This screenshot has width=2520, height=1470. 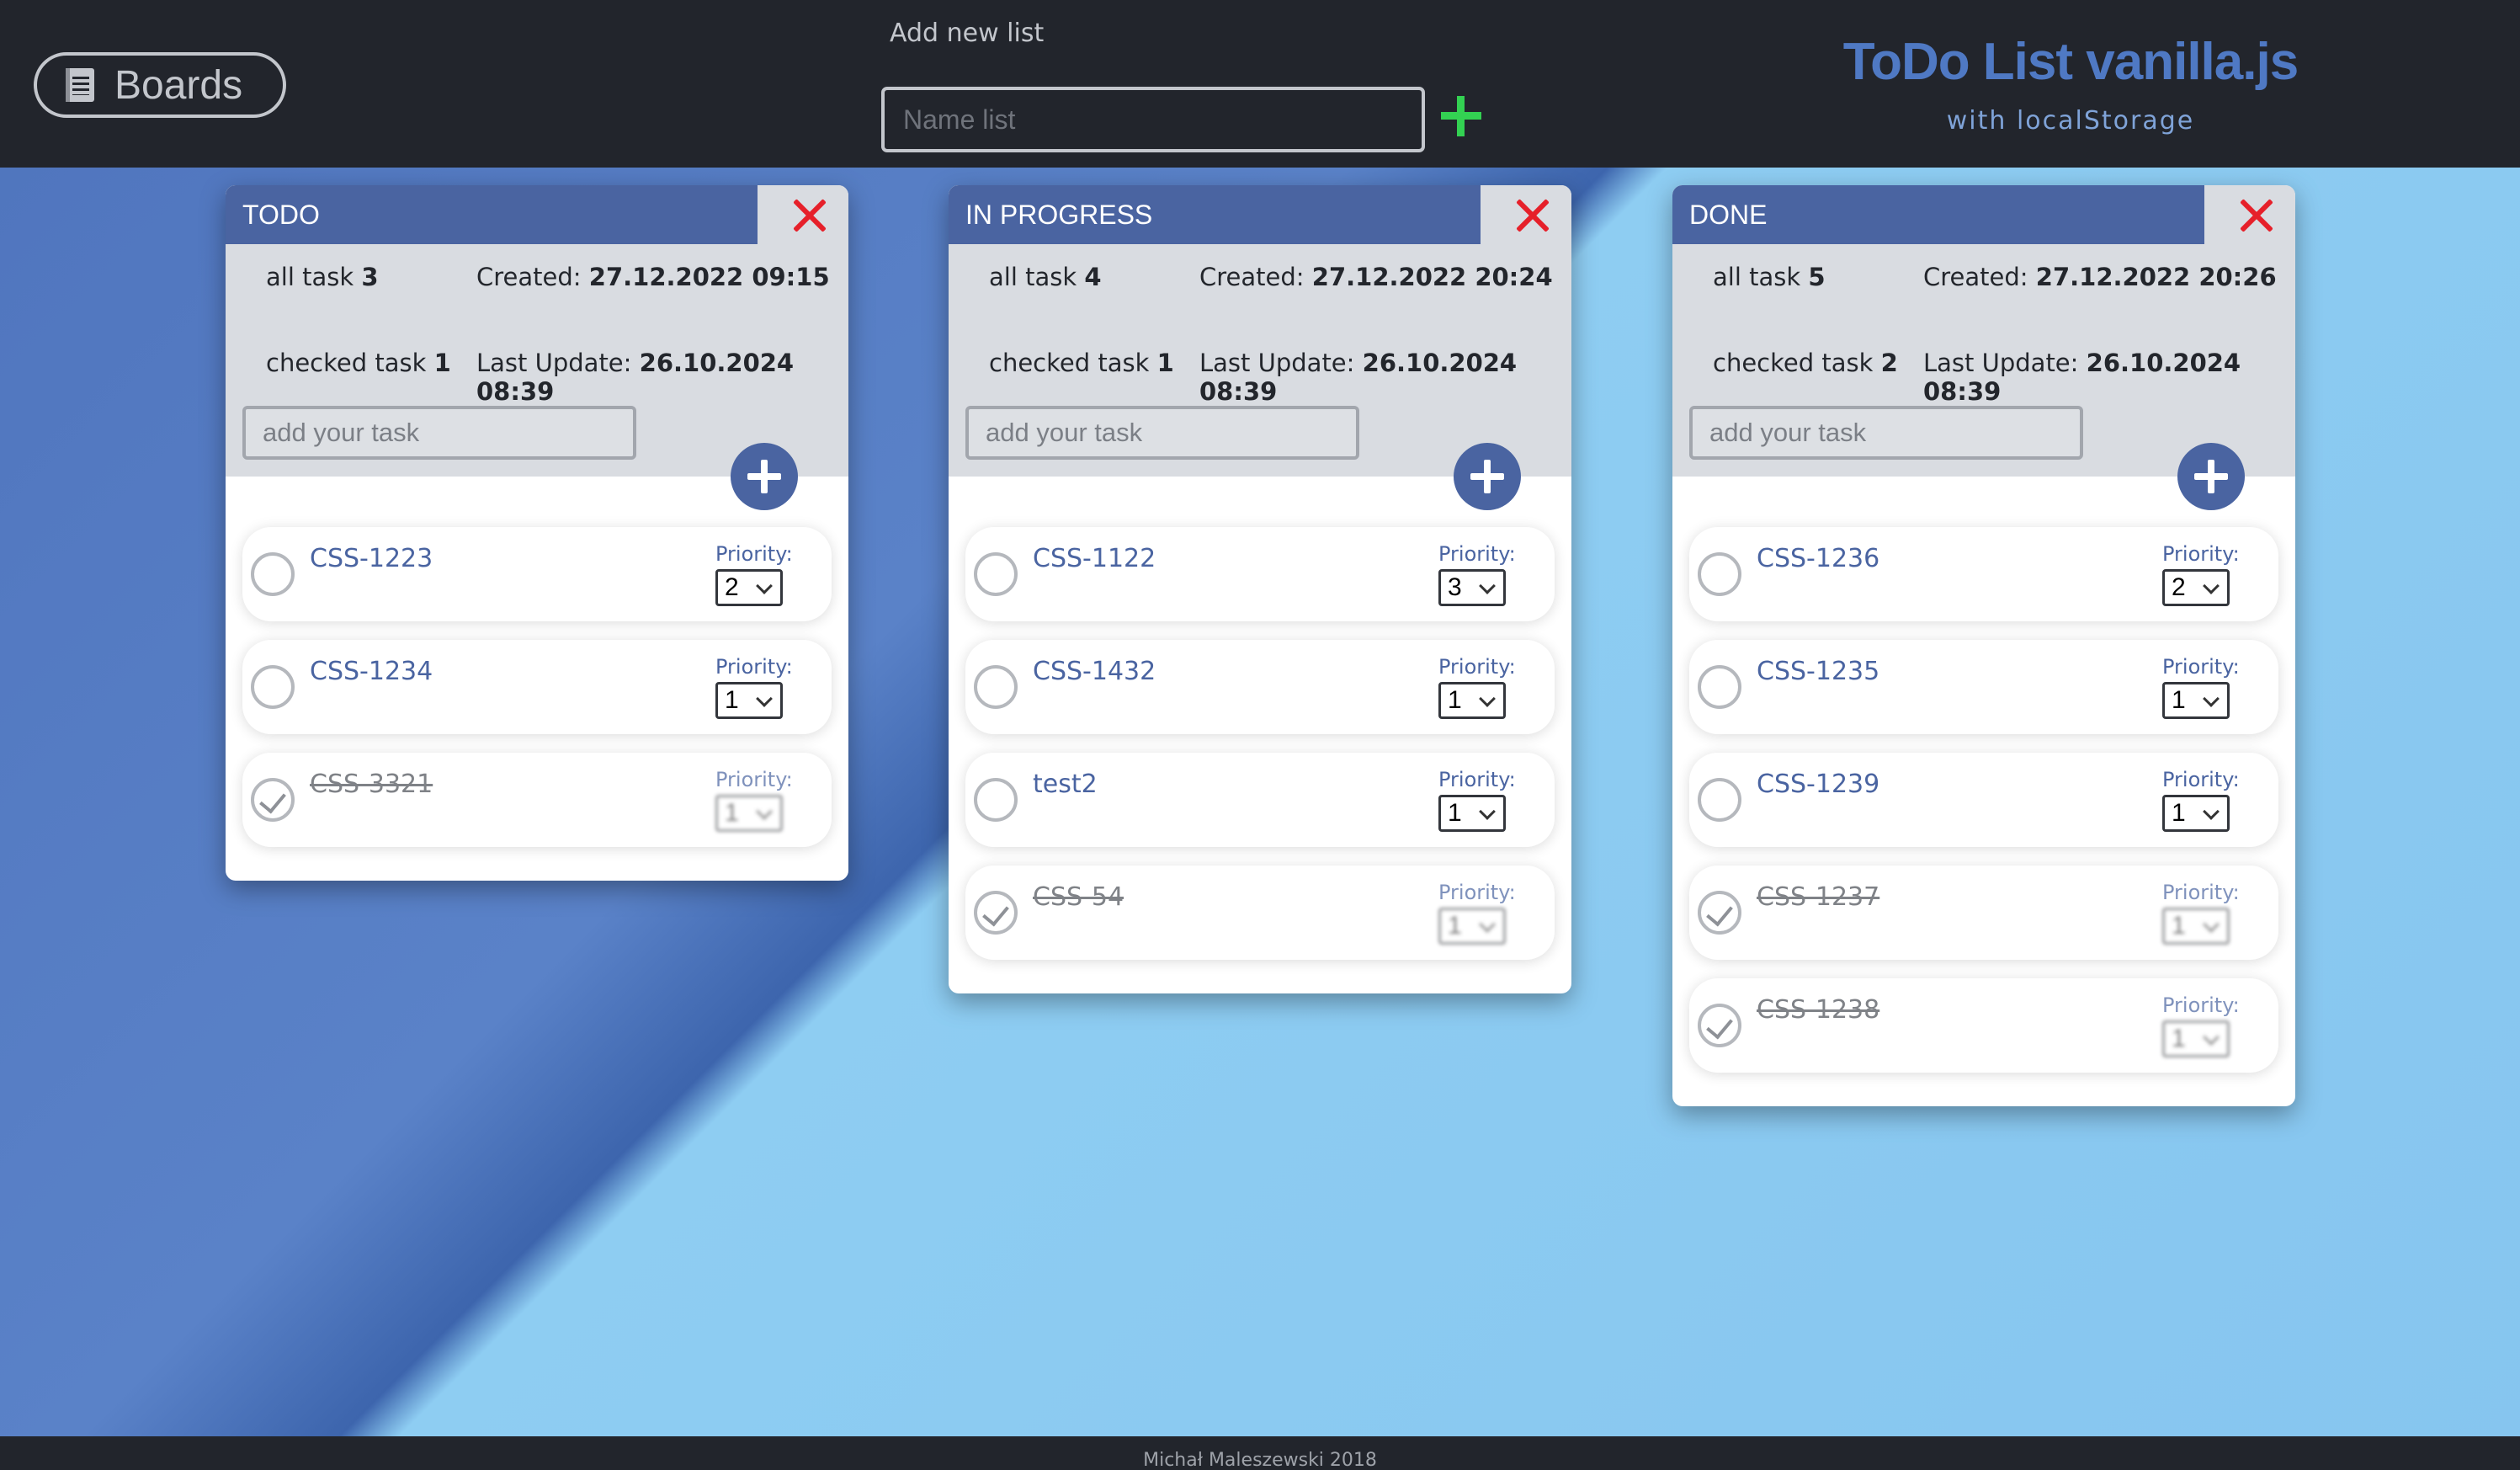 What do you see at coordinates (1818, 897) in the screenshot?
I see `task-name: CSS-1237` at bounding box center [1818, 897].